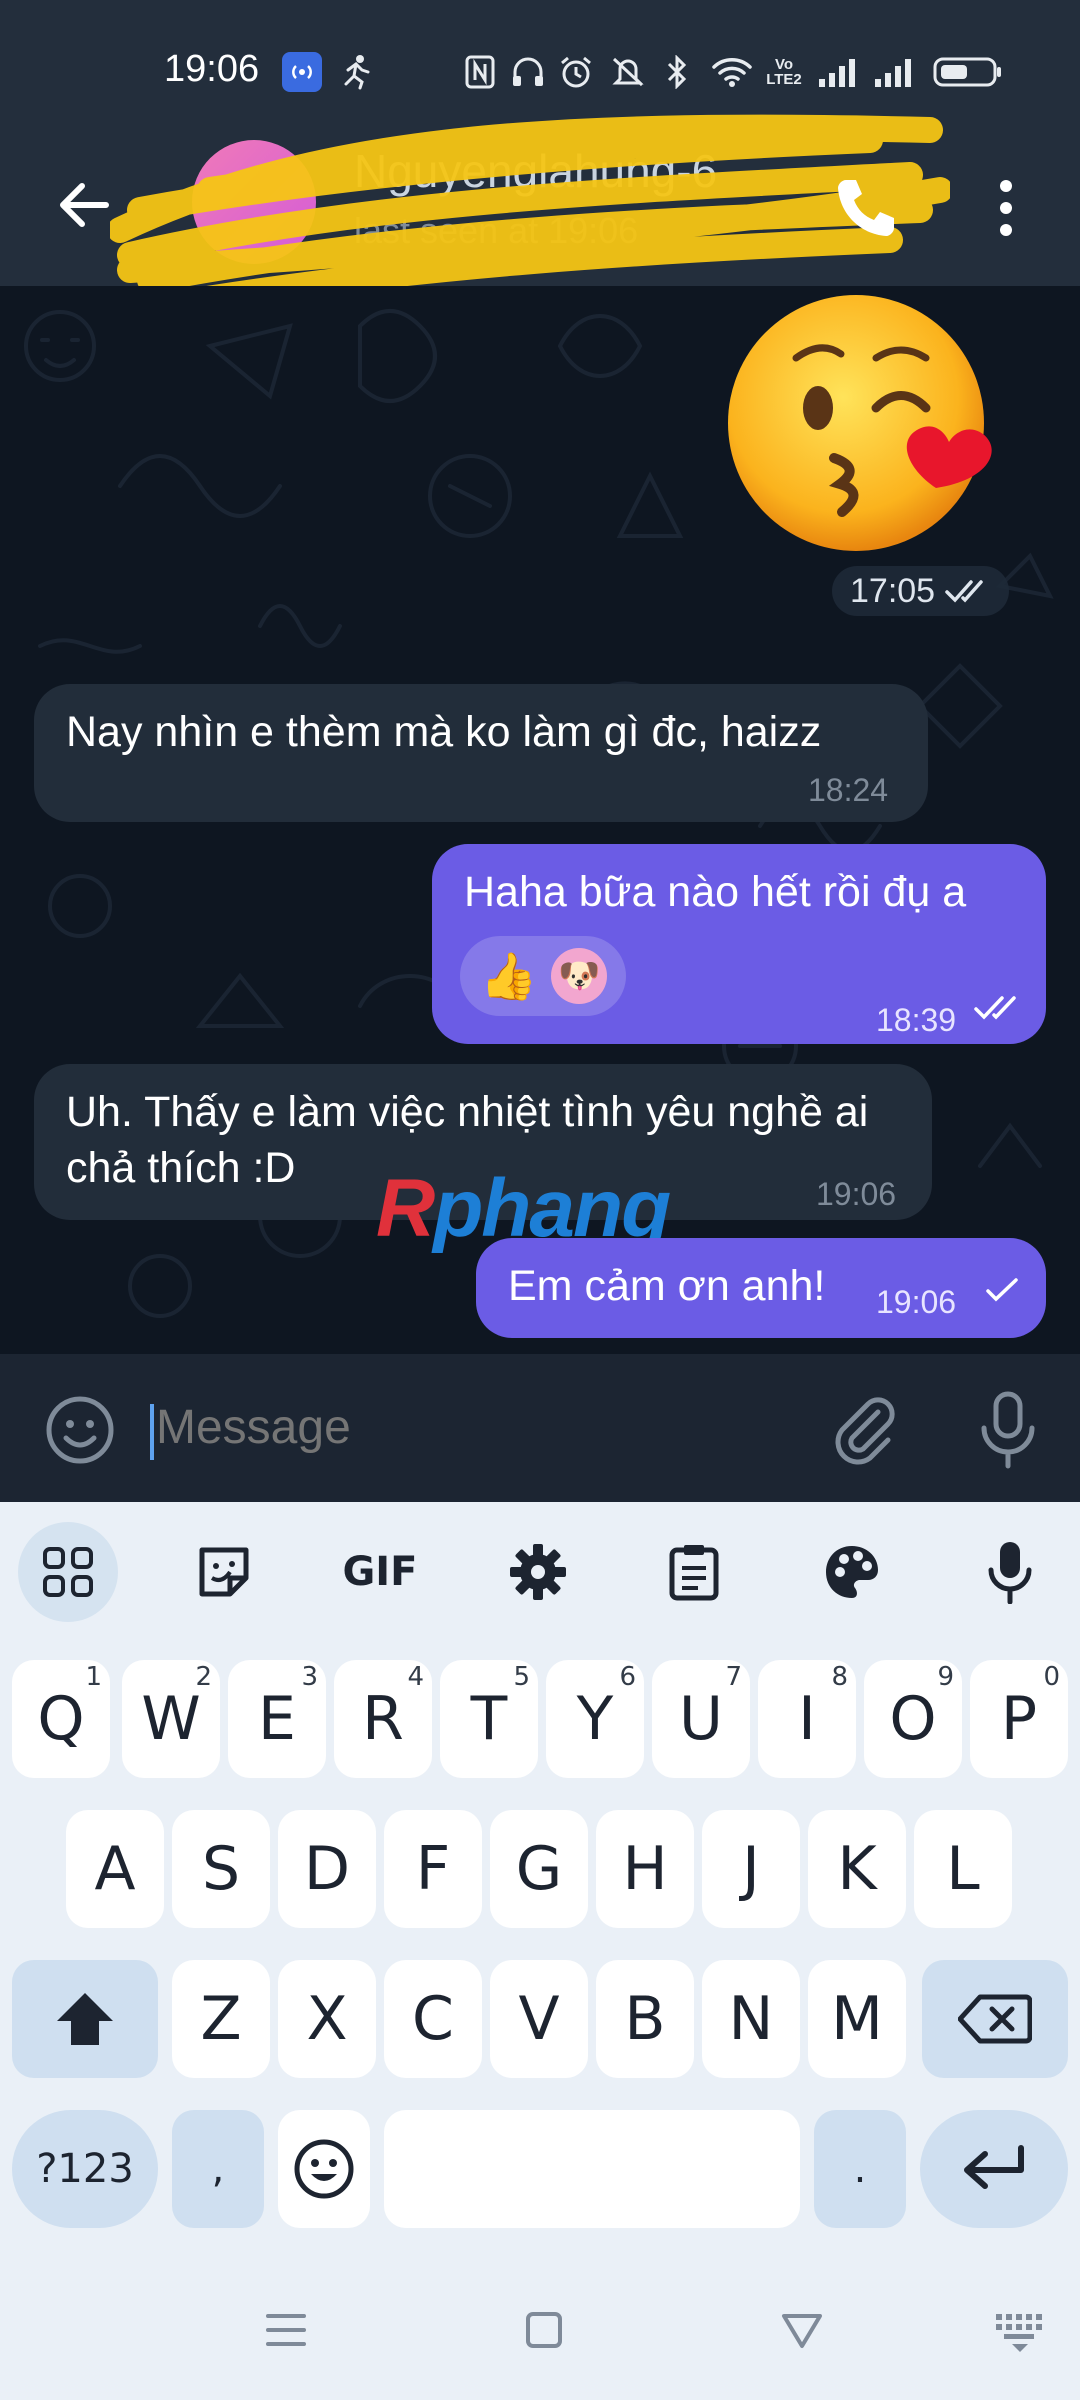  I want to click on symbols-key: ?123, so click(85, 2169).